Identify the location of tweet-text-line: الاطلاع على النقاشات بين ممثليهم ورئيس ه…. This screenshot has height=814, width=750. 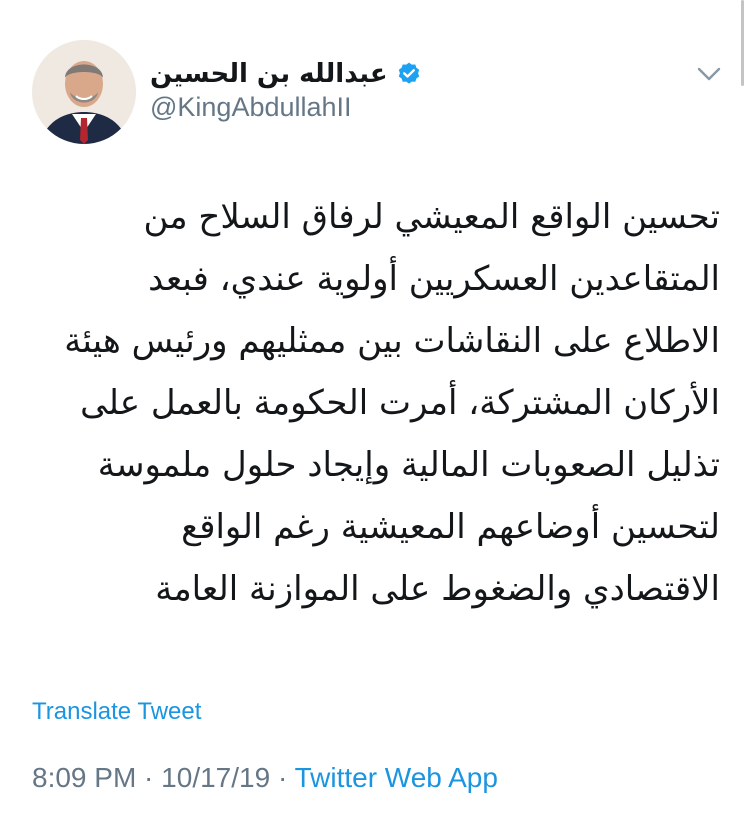
(392, 341).